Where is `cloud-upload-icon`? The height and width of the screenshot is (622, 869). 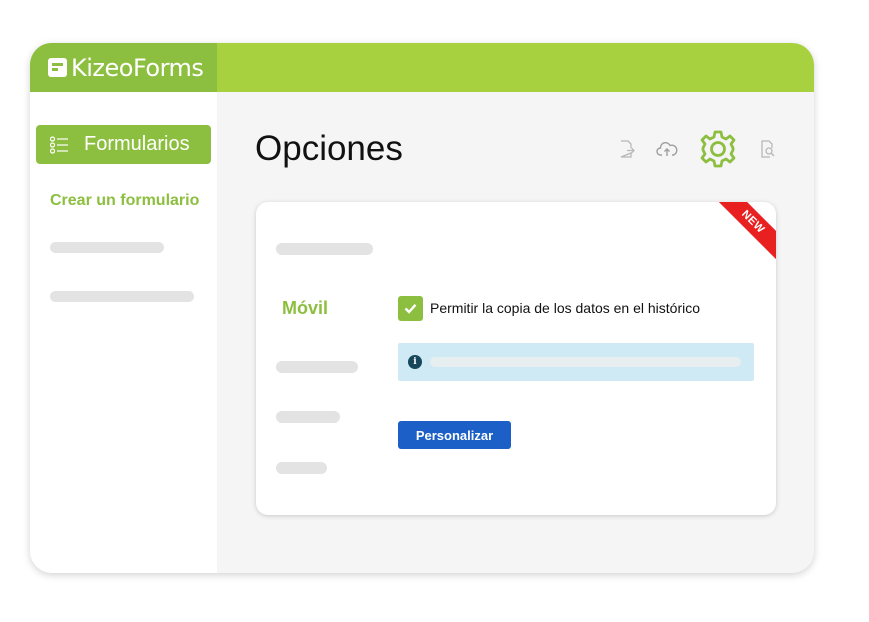 cloud-upload-icon is located at coordinates (667, 149).